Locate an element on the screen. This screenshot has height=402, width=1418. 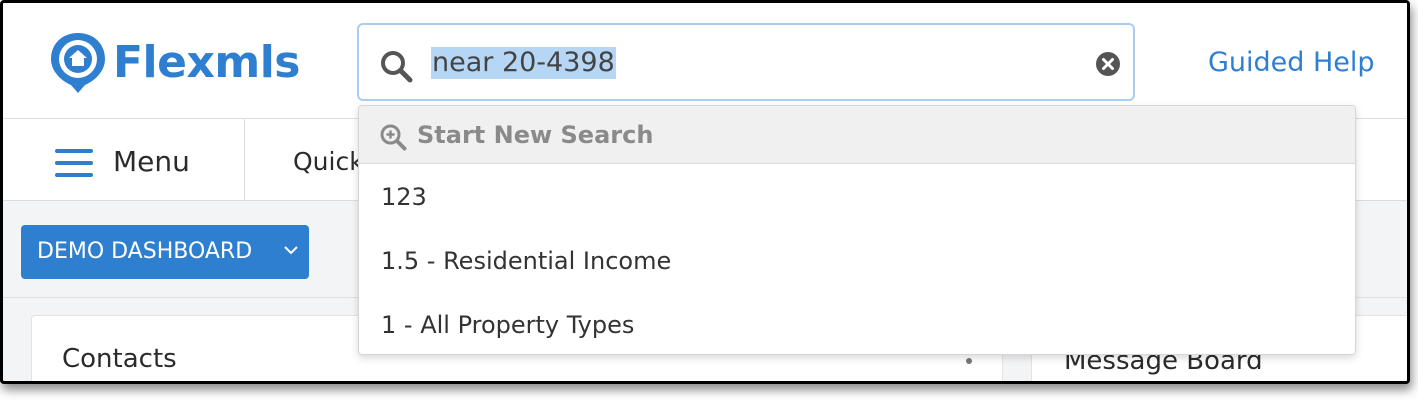
start-new-search-option: Start New Search is located at coordinates (857, 135).